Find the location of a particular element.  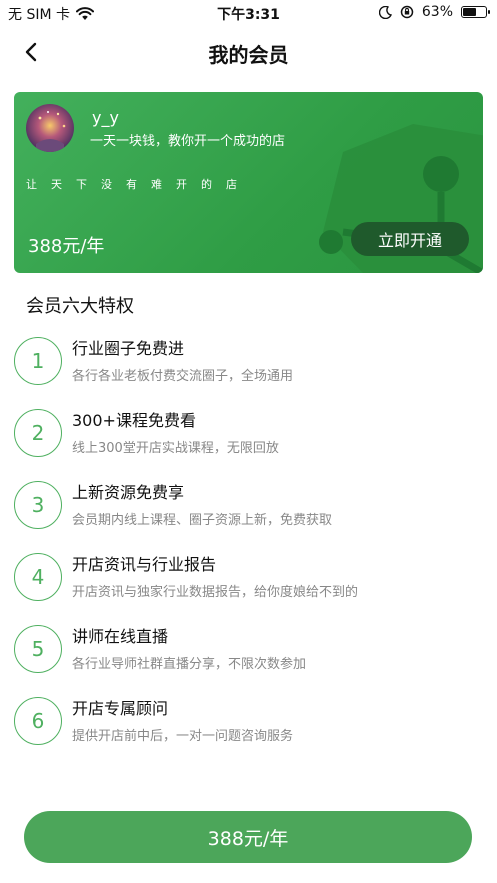

privilege-item: 2 300+课程免费看 线上300堂开店实战课程，无限回放 is located at coordinates (249, 437).